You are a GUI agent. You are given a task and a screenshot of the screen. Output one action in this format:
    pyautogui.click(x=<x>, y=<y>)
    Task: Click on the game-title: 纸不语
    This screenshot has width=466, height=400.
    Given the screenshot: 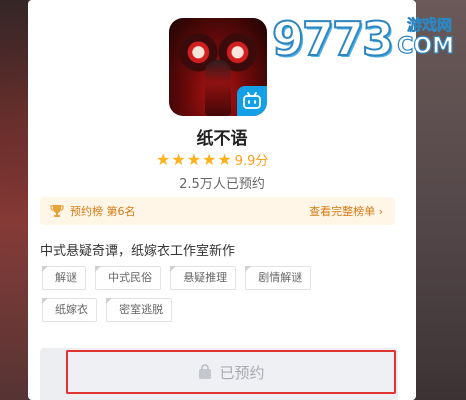 What is the action you would take?
    pyautogui.click(x=222, y=139)
    